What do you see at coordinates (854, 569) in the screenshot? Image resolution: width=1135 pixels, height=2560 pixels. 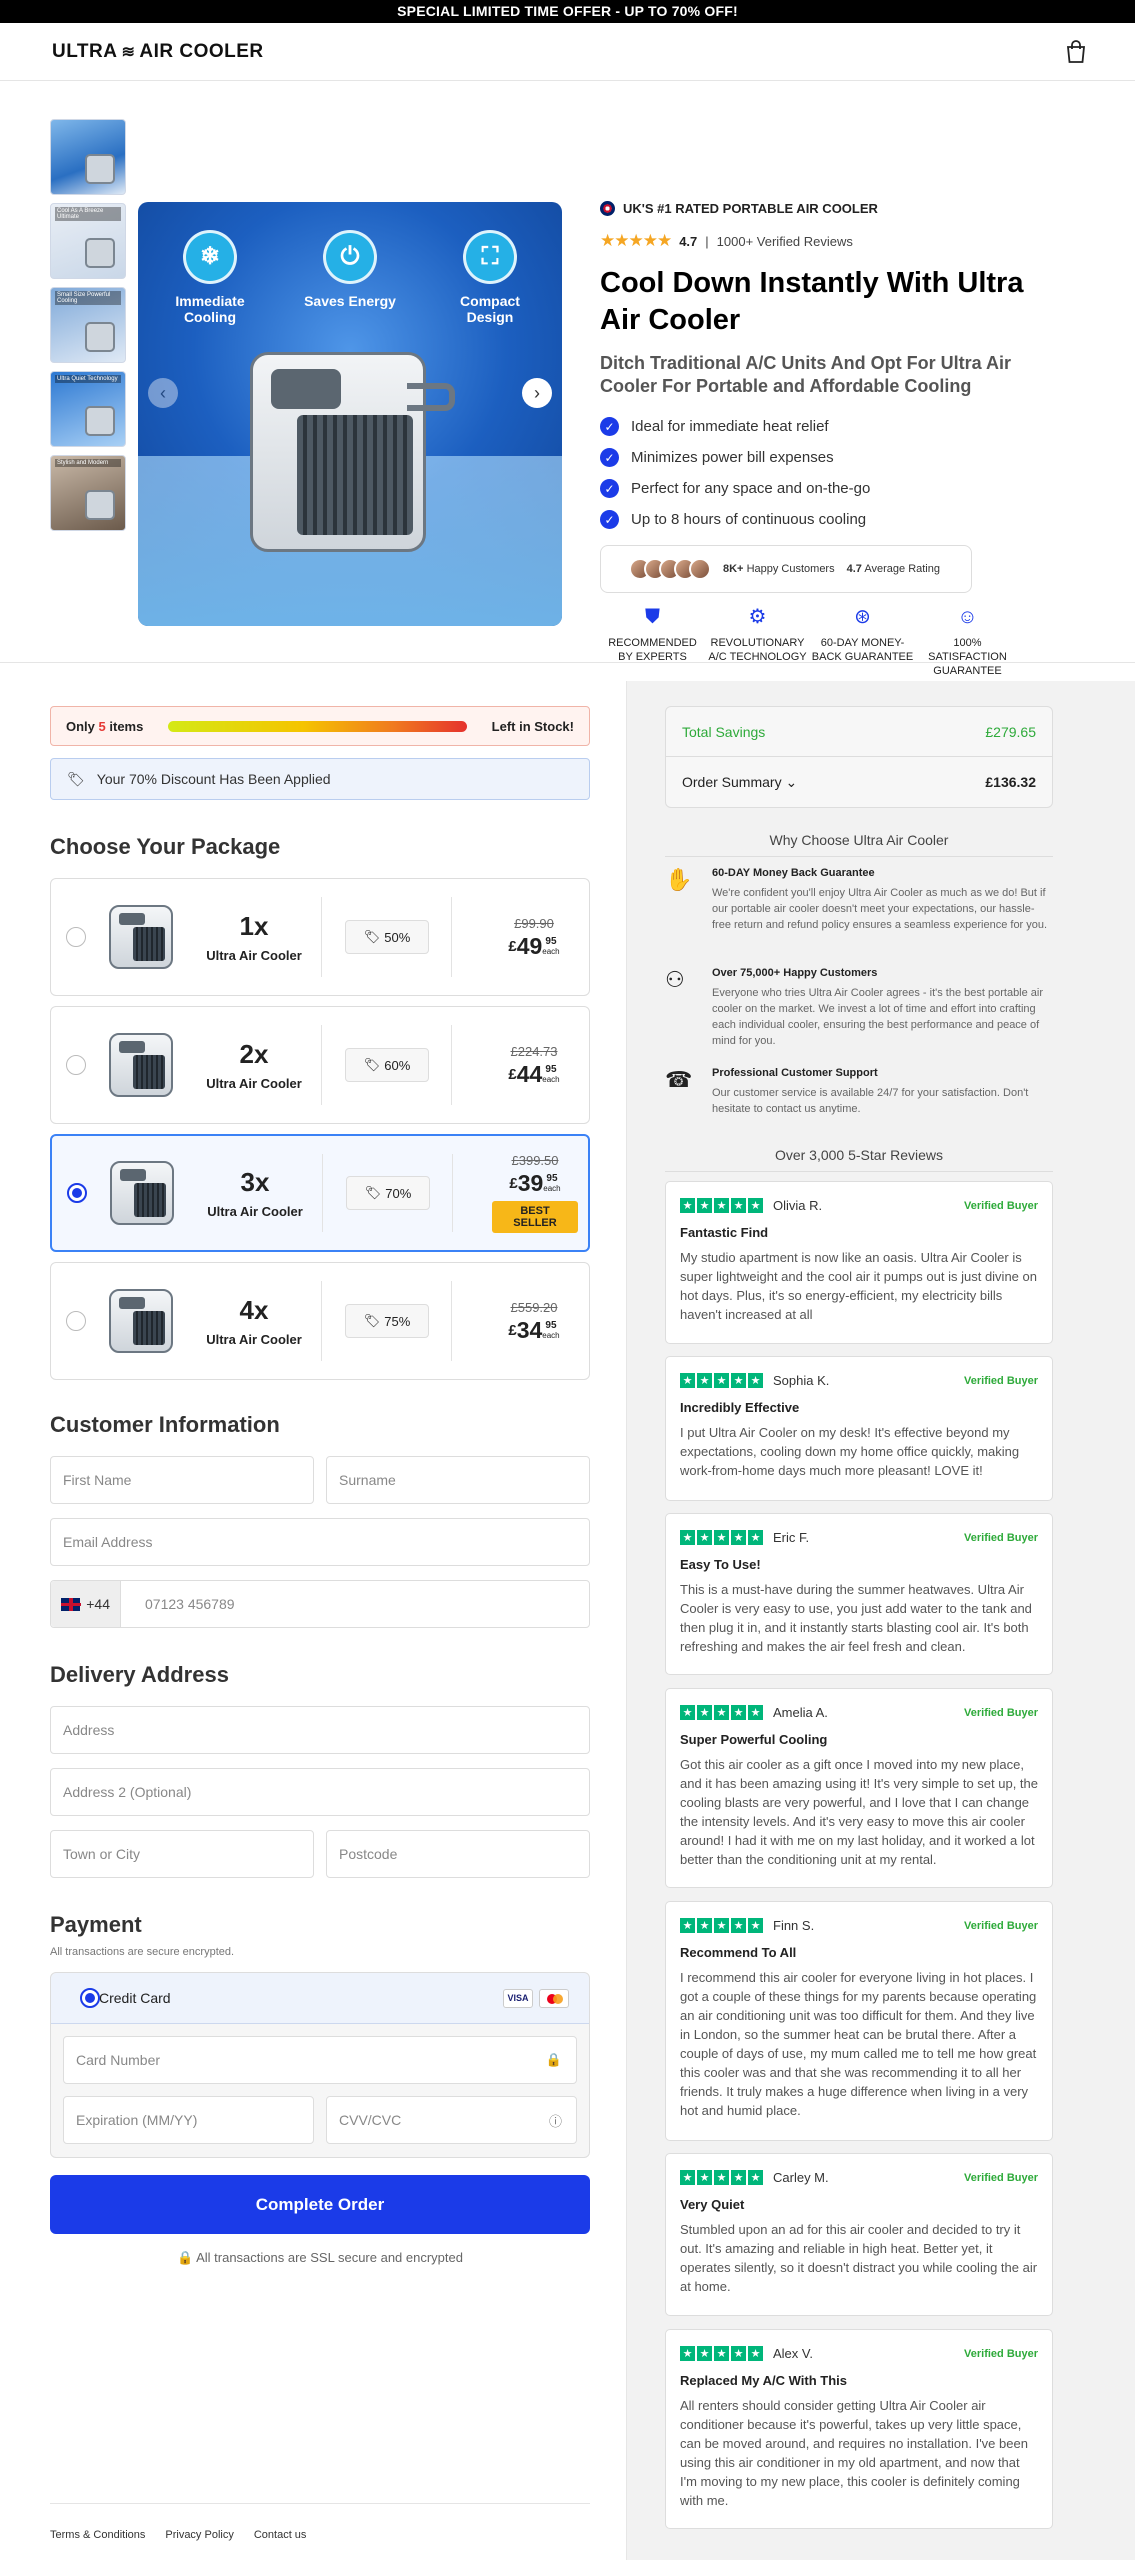 I see `average-value: 4.7` at bounding box center [854, 569].